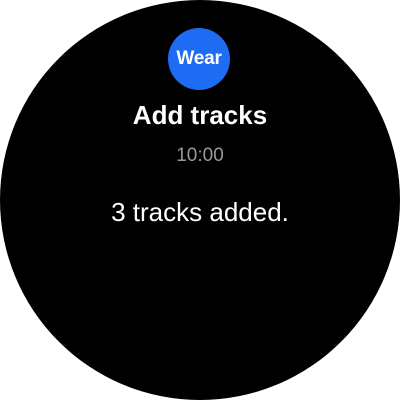  Describe the element at coordinates (200, 115) in the screenshot. I see `notification-title: Add tracks` at that location.